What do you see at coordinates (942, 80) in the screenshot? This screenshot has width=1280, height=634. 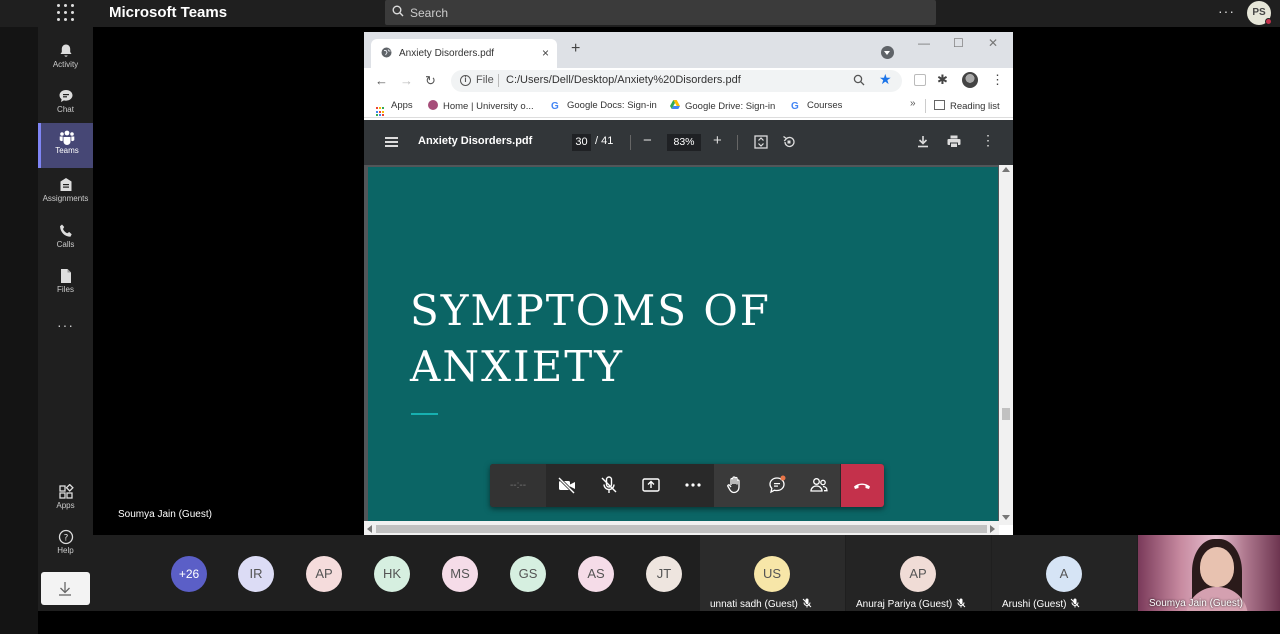 I see `extensions-puzzle-icon: ✱` at bounding box center [942, 80].